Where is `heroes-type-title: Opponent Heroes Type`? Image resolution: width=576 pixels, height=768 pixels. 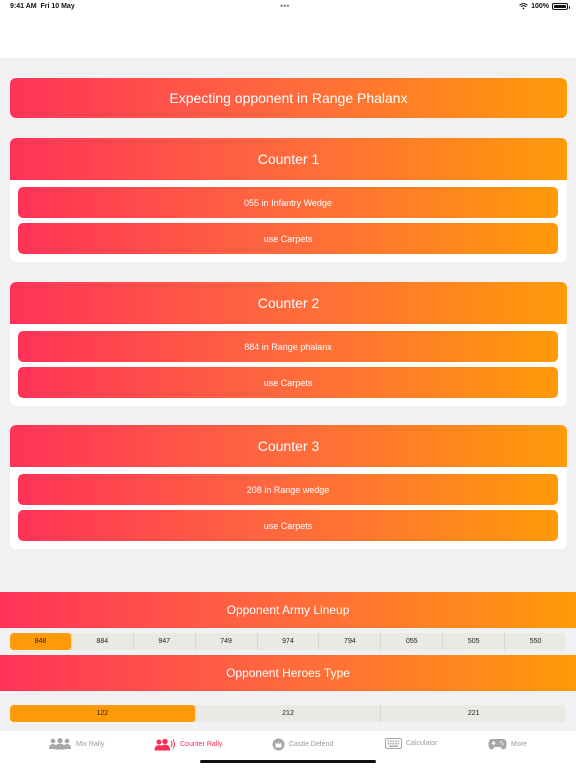
heroes-type-title: Opponent Heroes Type is located at coordinates (288, 673).